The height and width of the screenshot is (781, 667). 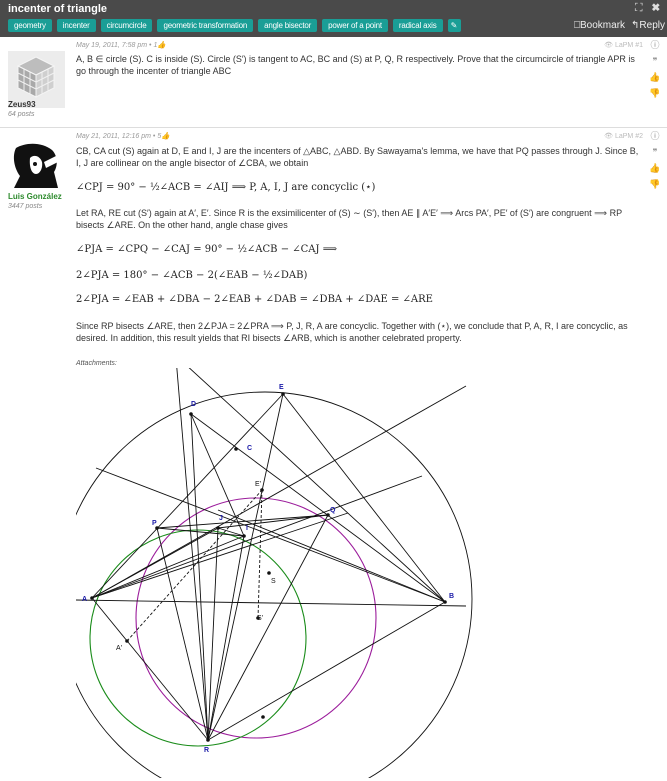 I want to click on label-C: C, so click(x=249, y=448).